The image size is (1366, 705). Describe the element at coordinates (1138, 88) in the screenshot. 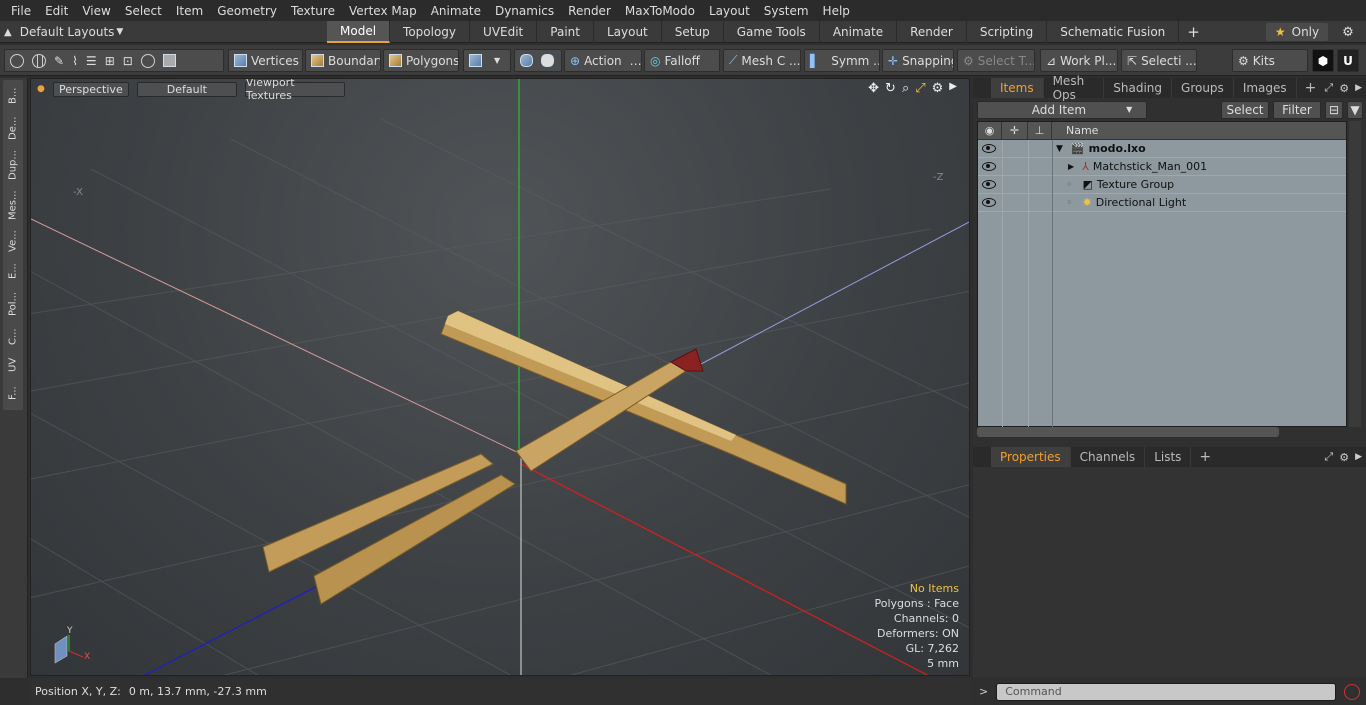

I see `tab-shading: Shading` at that location.